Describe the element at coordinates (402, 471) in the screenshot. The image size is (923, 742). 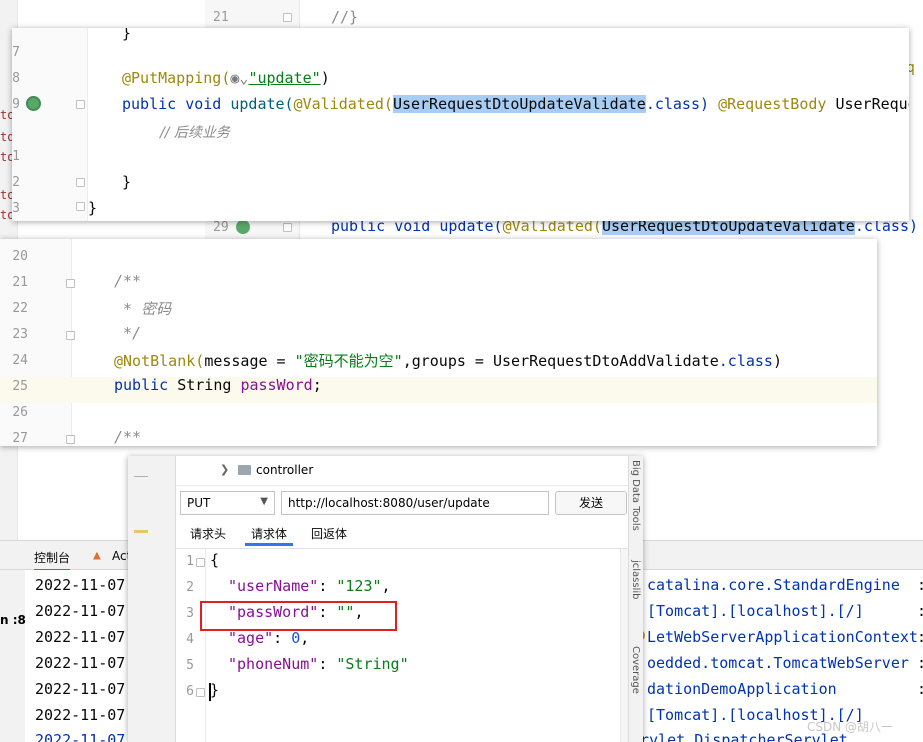
I see `tree-row: ❯ controller` at that location.